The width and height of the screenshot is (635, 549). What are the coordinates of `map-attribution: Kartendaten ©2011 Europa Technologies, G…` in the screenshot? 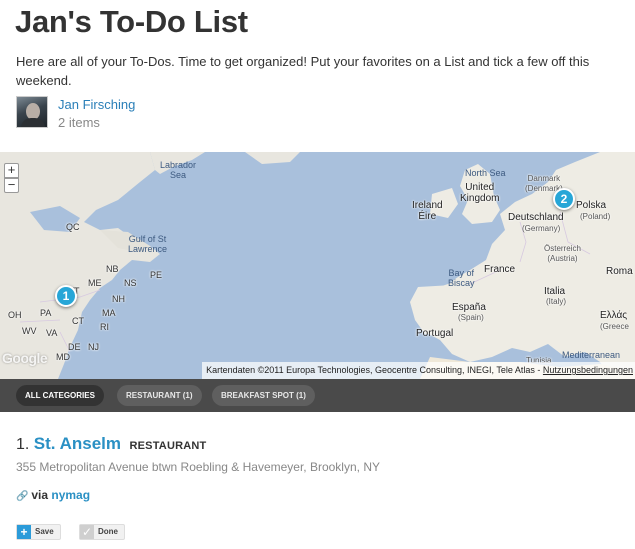 It's located at (418, 370).